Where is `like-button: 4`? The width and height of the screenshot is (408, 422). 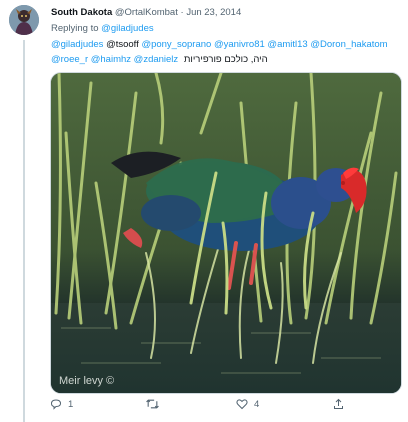
like-button: 4 is located at coordinates (247, 404).